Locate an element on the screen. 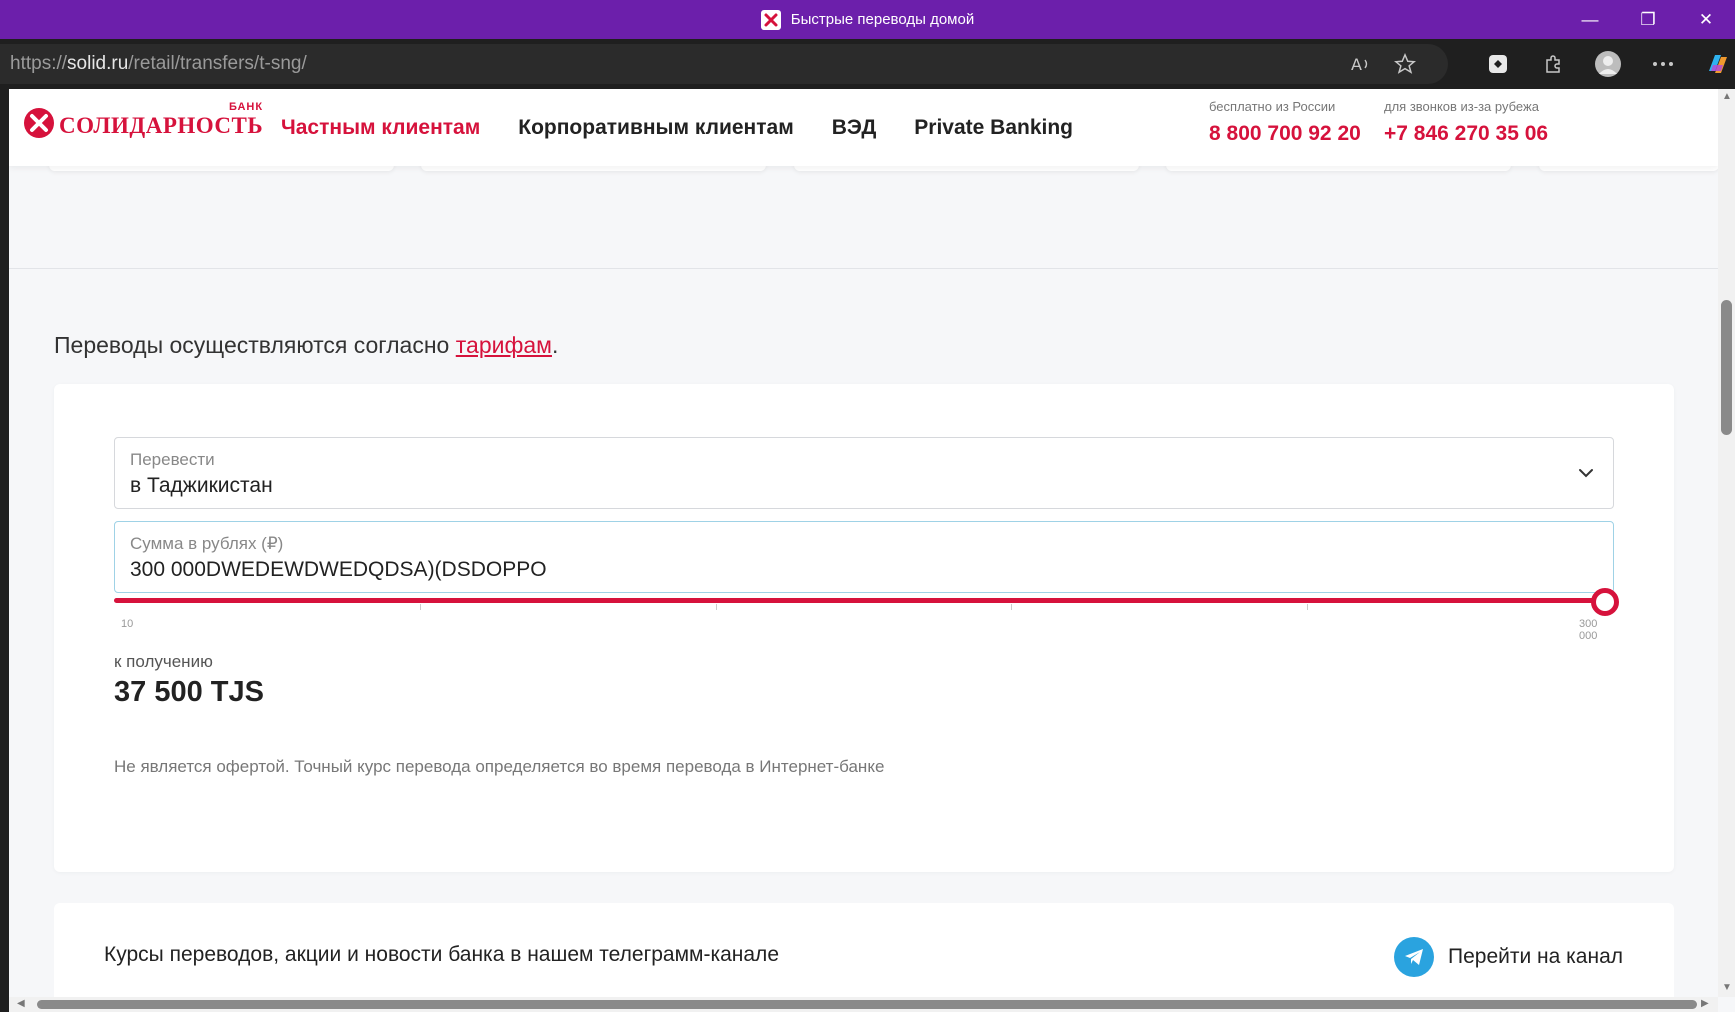 The height and width of the screenshot is (1012, 1735). horizontal-scroll-thumb is located at coordinates (867, 1004).